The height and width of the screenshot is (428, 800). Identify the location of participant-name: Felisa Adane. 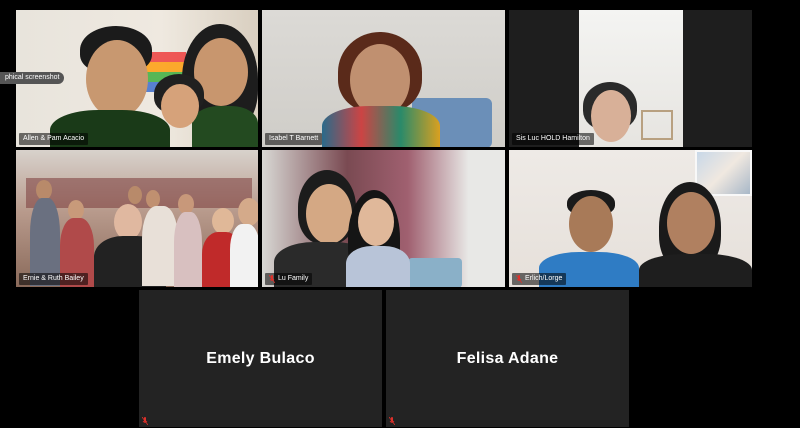
(507, 358).